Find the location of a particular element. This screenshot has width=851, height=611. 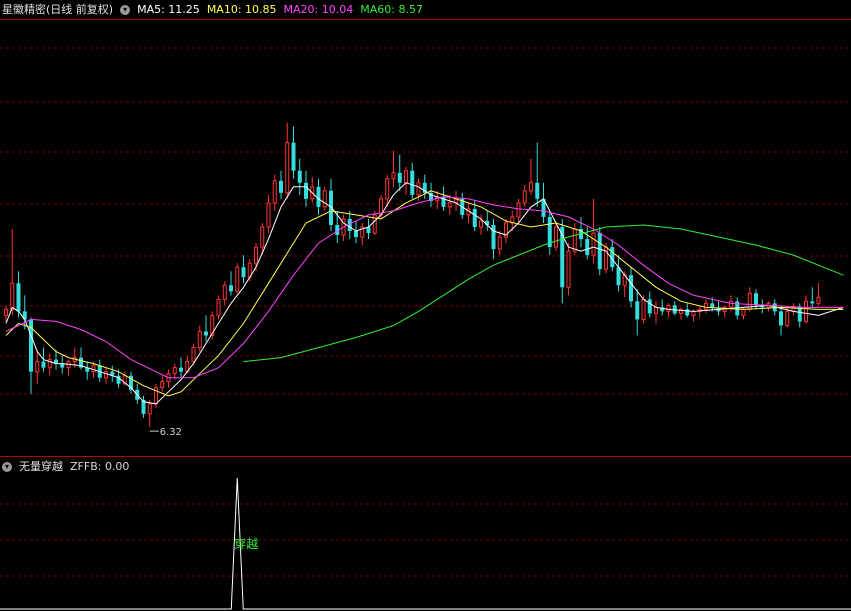

ma5-label: MA5: 11.25 is located at coordinates (168, 9).